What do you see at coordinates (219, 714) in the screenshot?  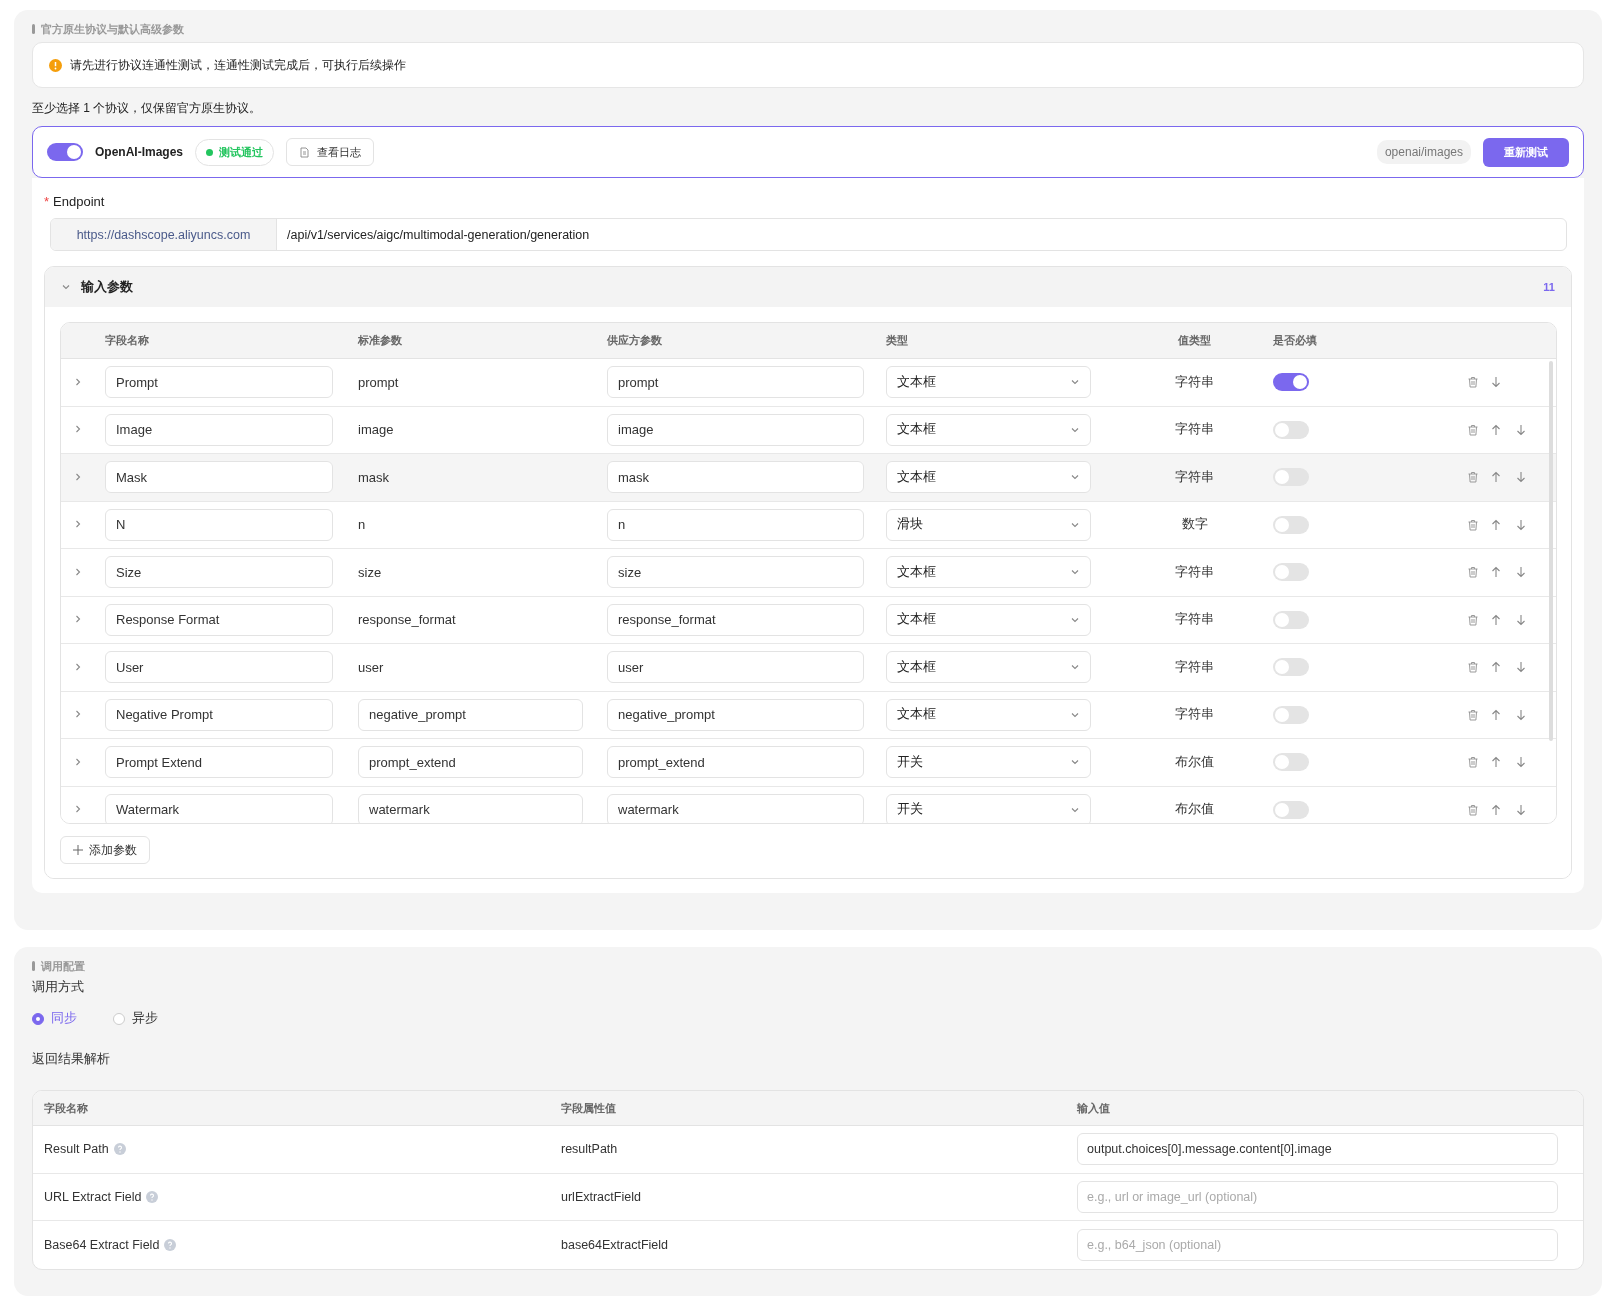 I see `field-name-input: Negative Prompt` at bounding box center [219, 714].